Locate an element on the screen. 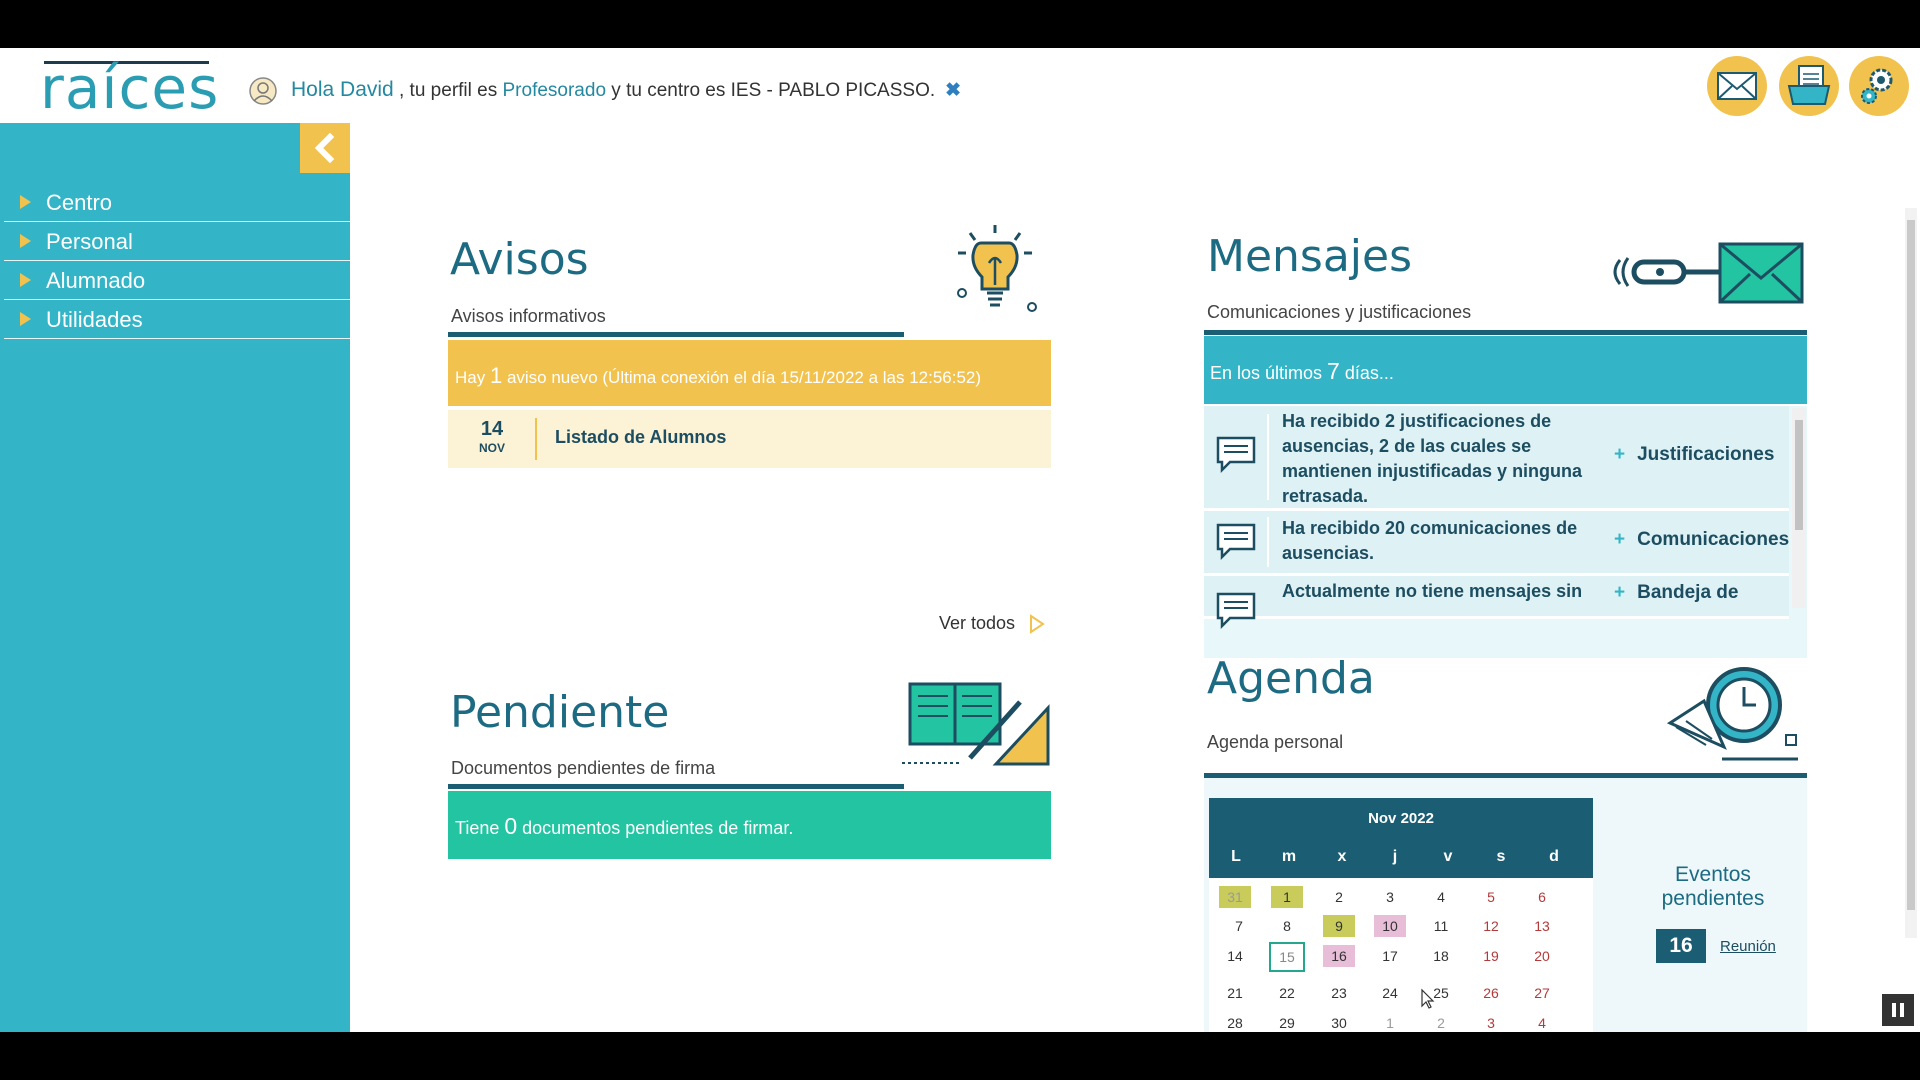 The image size is (1920, 1080). calendar-day: 31 is located at coordinates (1235, 897).